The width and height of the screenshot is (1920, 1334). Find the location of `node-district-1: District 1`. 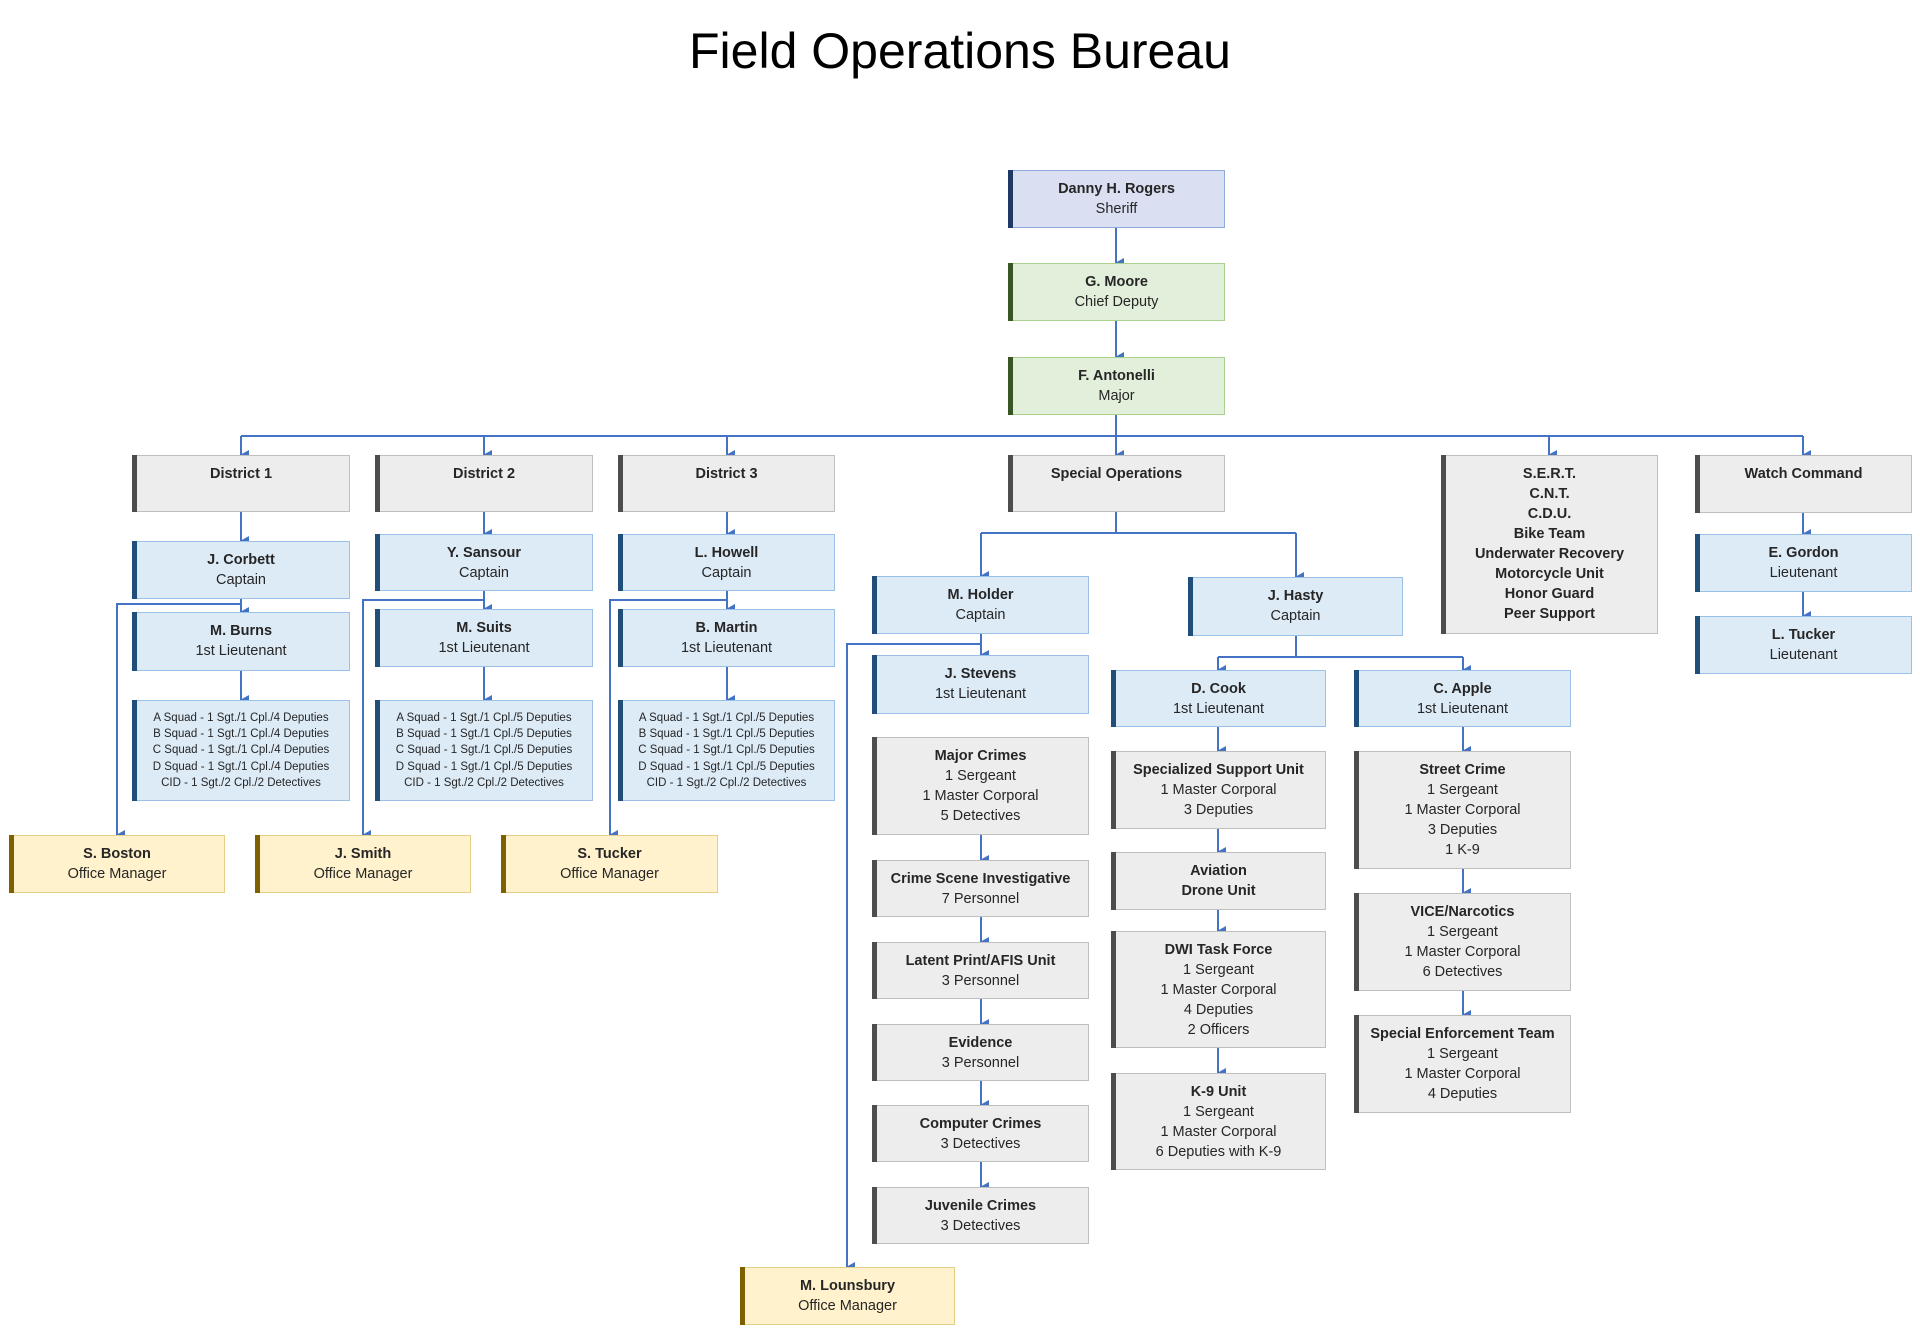

node-district-1: District 1 is located at coordinates (241, 483).